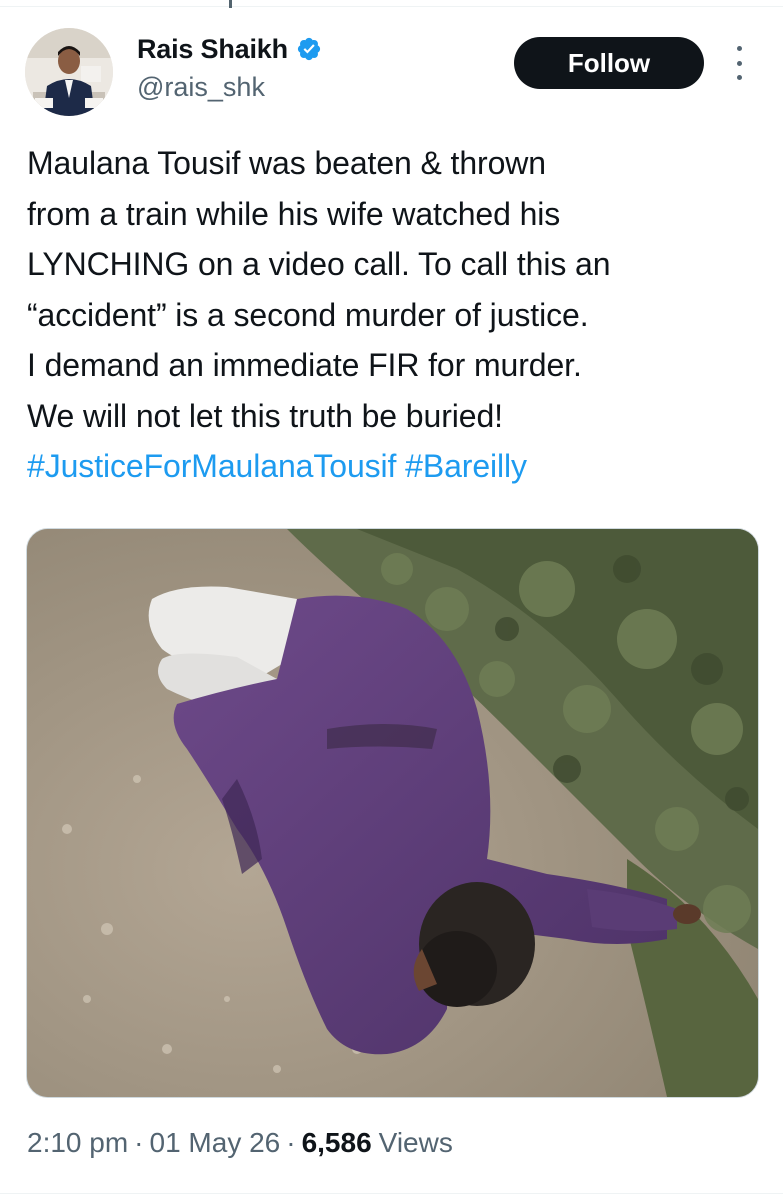 This screenshot has height=1200, width=783. Describe the element at coordinates (304, 365) in the screenshot. I see `tweet-text-line: I demand an immediate FIR for murder.` at that location.